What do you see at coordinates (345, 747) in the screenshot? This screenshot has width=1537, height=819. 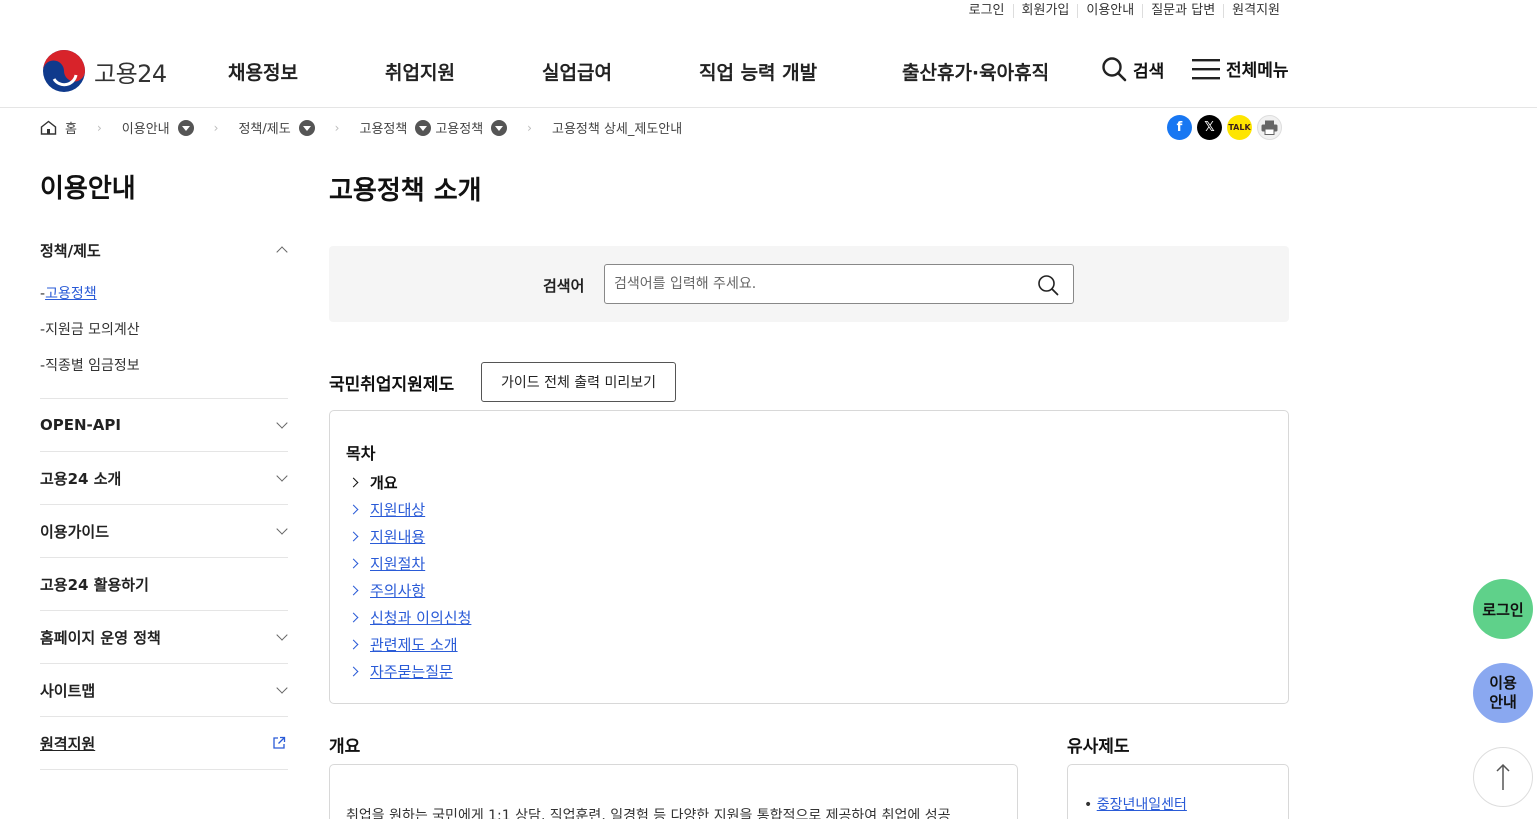 I see `overview-title: 개요` at bounding box center [345, 747].